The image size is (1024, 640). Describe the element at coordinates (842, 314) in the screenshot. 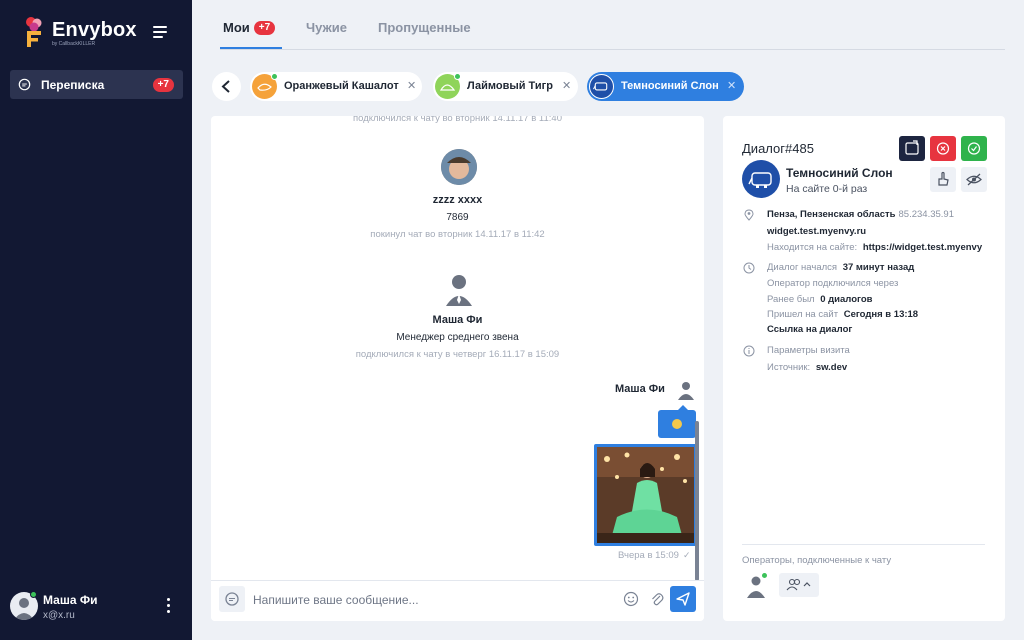

I see `arrived-on-site: Пришел на сайт Сегодня в 13:18` at that location.